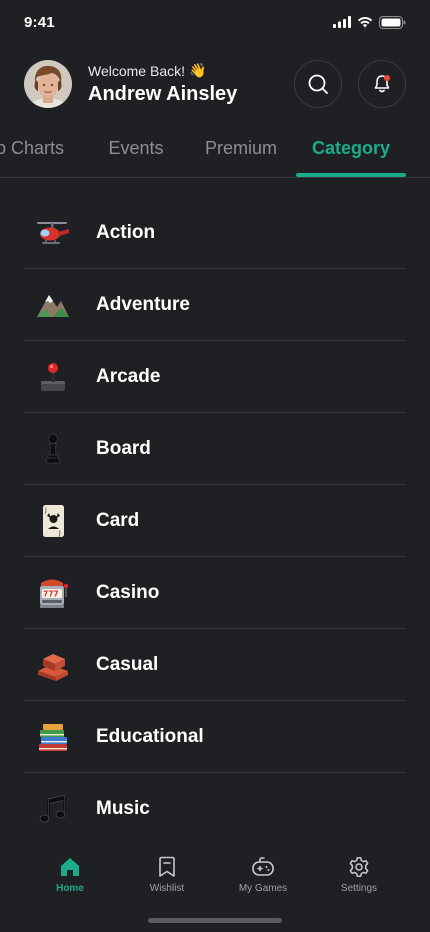 This screenshot has height=932, width=430. Describe the element at coordinates (351, 175) in the screenshot. I see `active-tab-indicator` at that location.